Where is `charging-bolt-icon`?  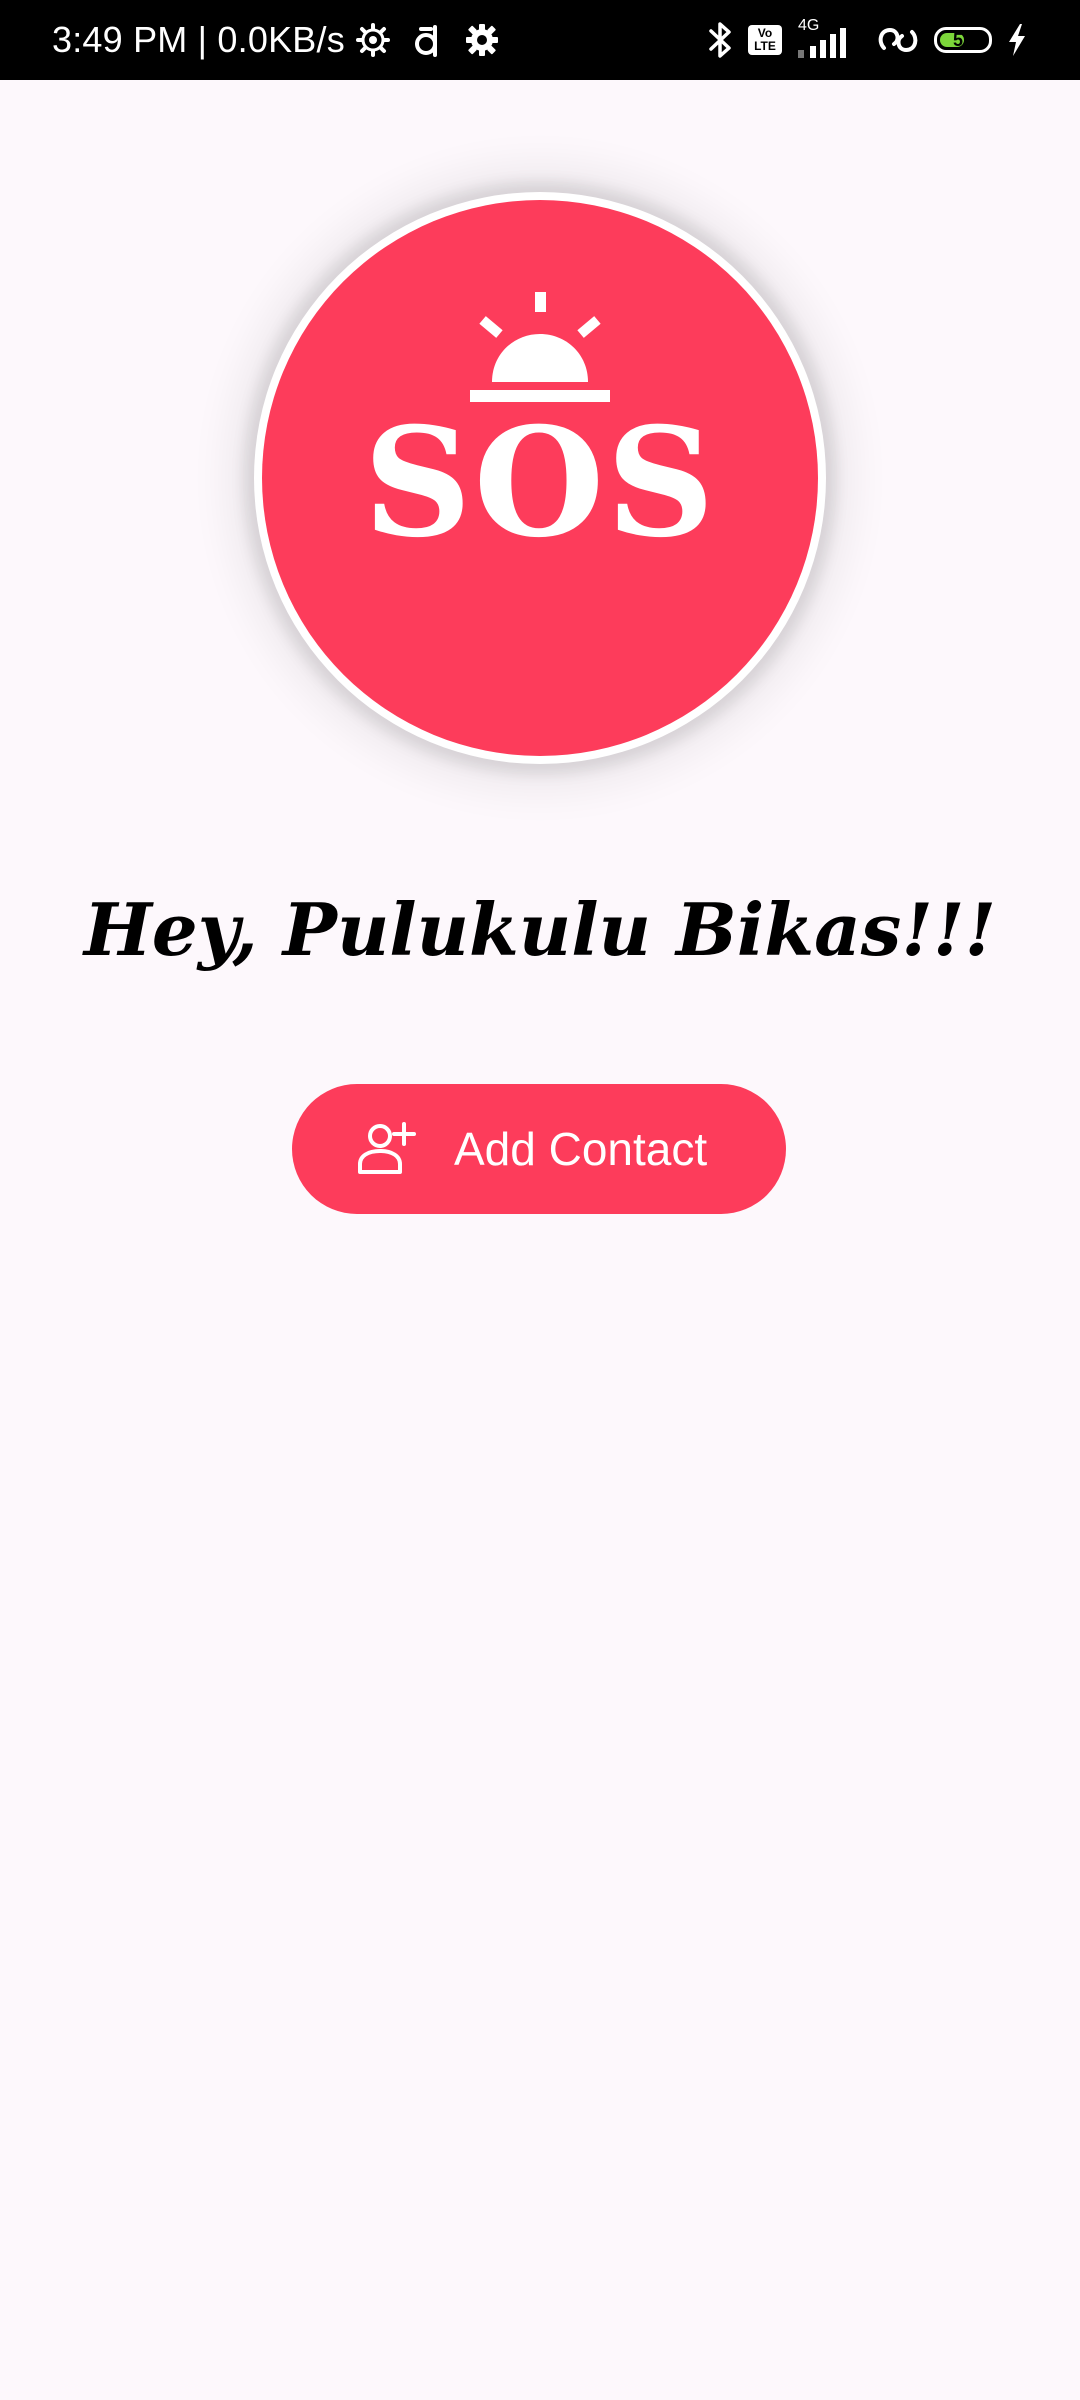 charging-bolt-icon is located at coordinates (1017, 40).